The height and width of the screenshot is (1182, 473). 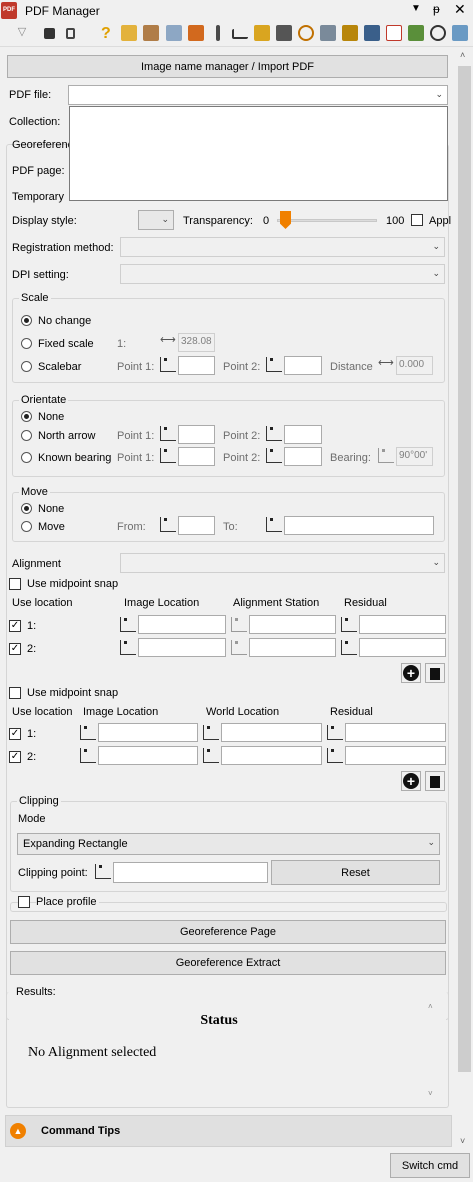 I want to click on alignment-row1-image-input, so click(x=182, y=624).